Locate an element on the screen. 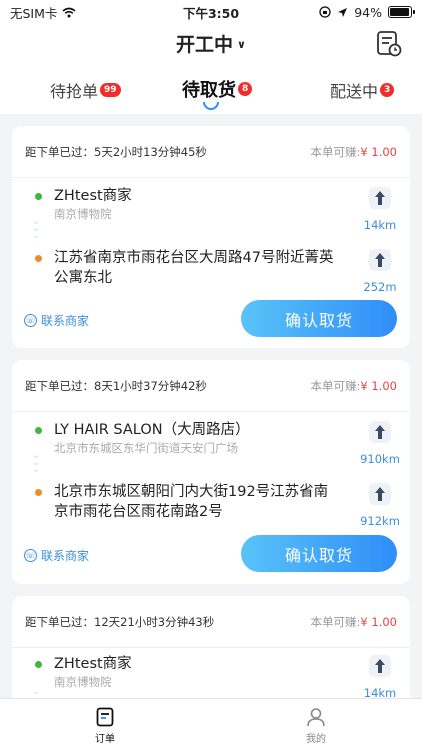  page-title: 开工中 is located at coordinates (205, 45).